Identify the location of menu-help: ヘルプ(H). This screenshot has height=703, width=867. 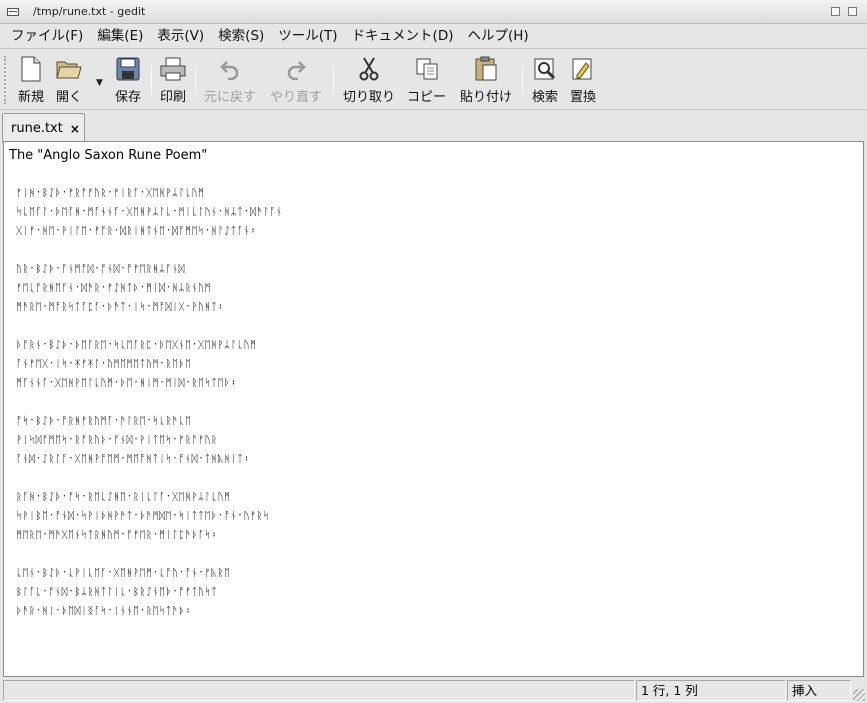
(498, 36).